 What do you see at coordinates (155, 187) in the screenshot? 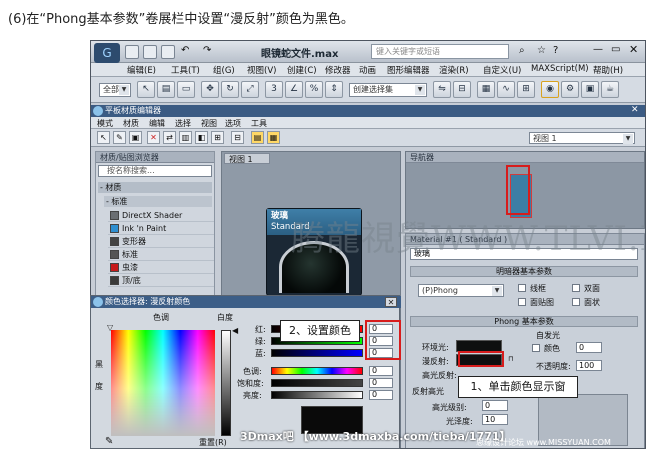
I see `group-materials: - 材质` at bounding box center [155, 187].